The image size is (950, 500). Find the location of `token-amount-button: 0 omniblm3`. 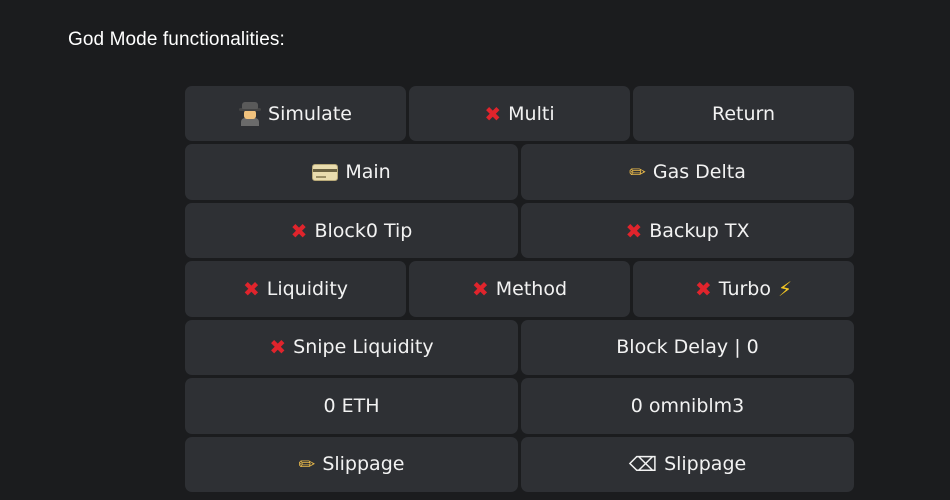

token-amount-button: 0 omniblm3 is located at coordinates (687, 406).